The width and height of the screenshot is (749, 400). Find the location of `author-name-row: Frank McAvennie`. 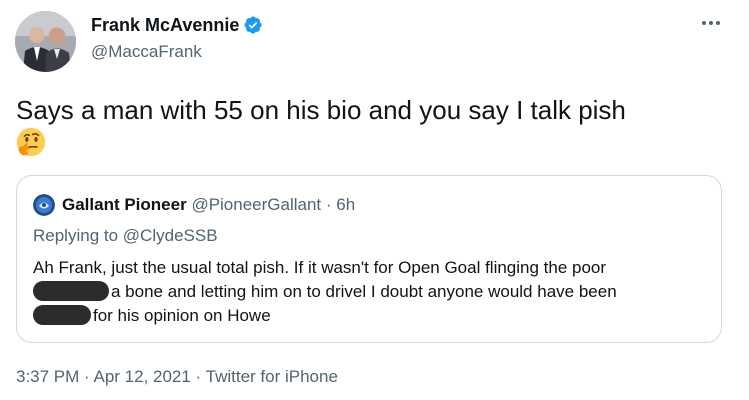

author-name-row: Frank McAvennie is located at coordinates (177, 25).